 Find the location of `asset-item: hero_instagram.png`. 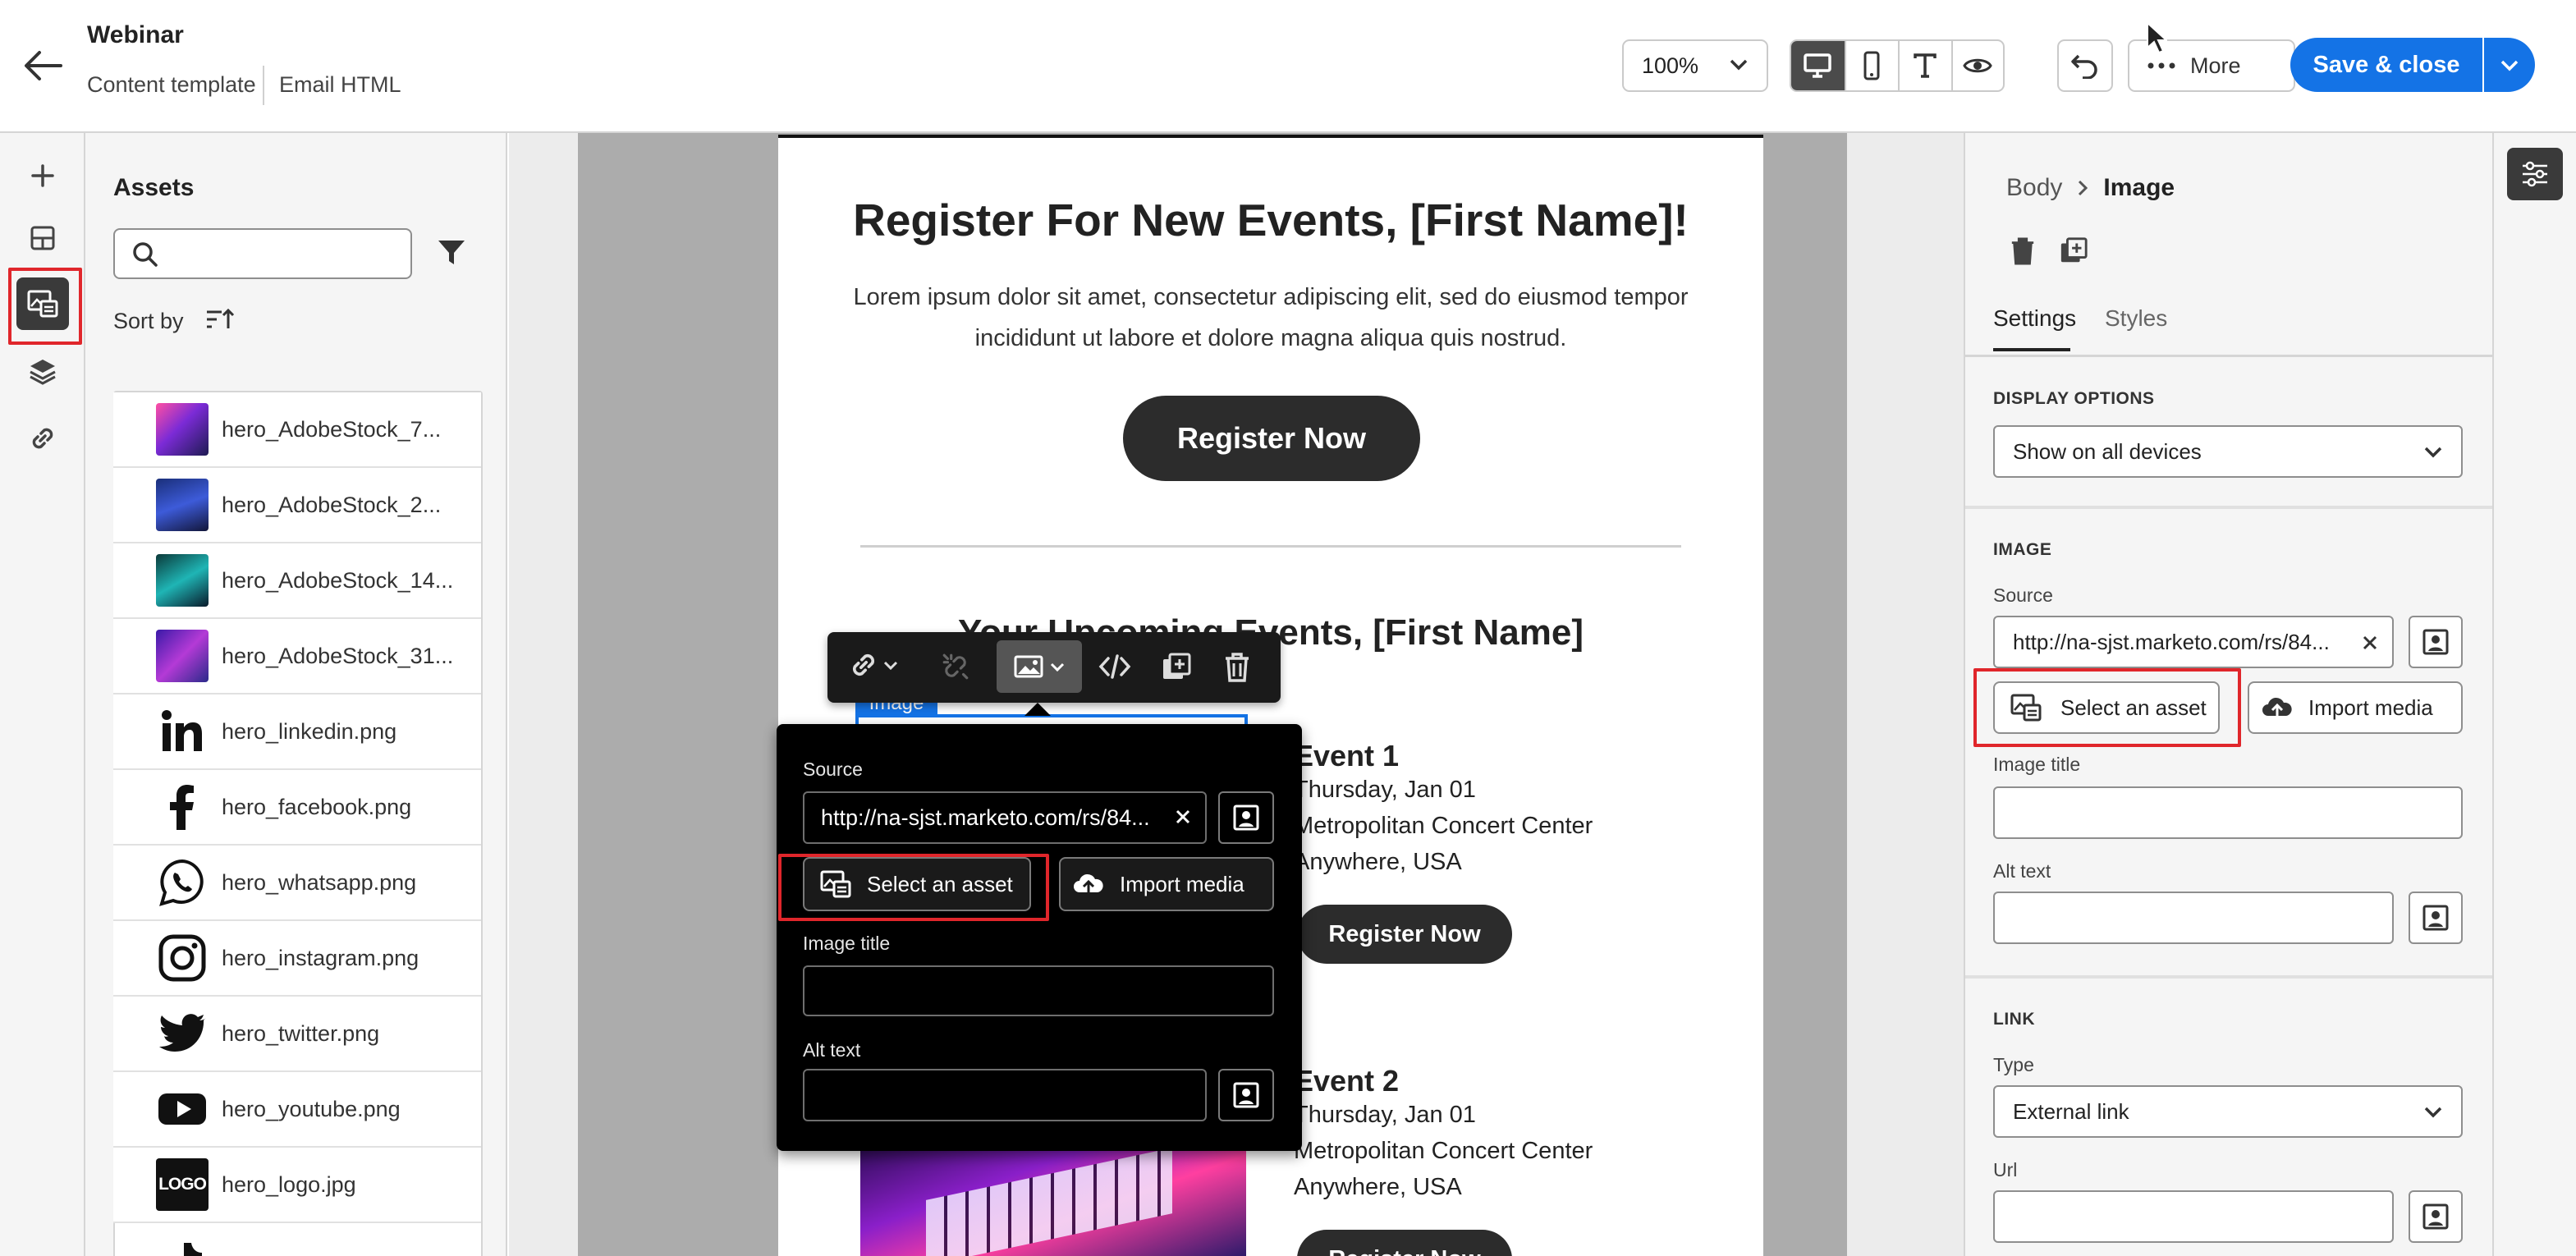

asset-item: hero_instagram.png is located at coordinates (297, 959).